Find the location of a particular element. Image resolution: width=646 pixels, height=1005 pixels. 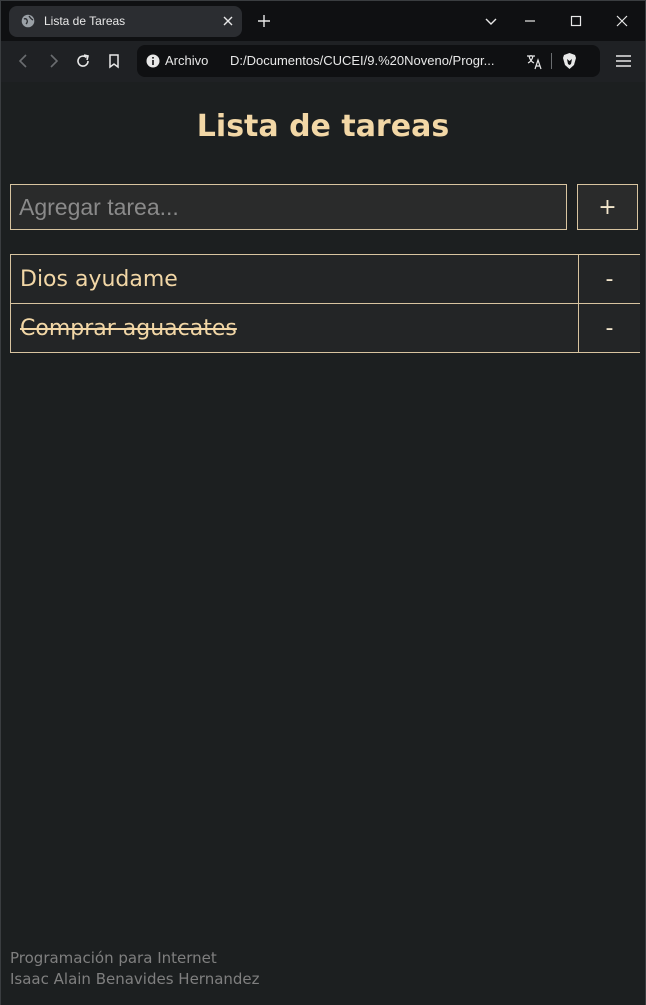

close-icon is located at coordinates (228, 21).